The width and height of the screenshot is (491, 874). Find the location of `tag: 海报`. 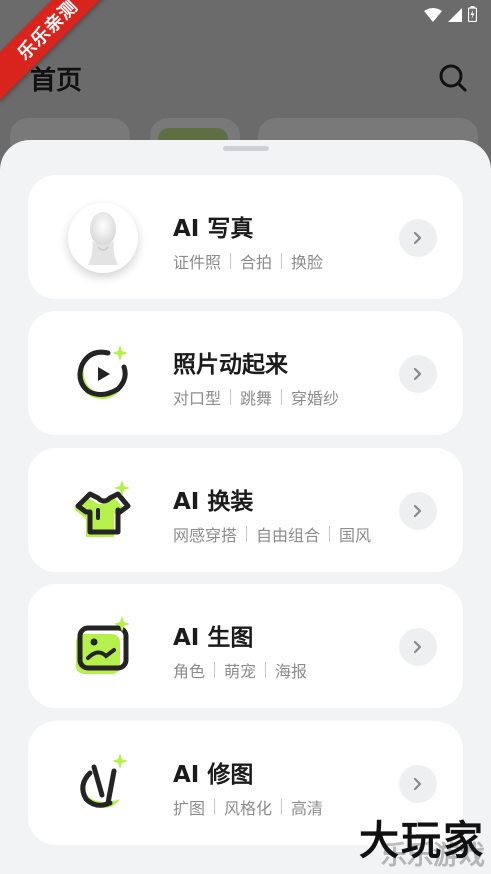

tag: 海报 is located at coordinates (291, 671).